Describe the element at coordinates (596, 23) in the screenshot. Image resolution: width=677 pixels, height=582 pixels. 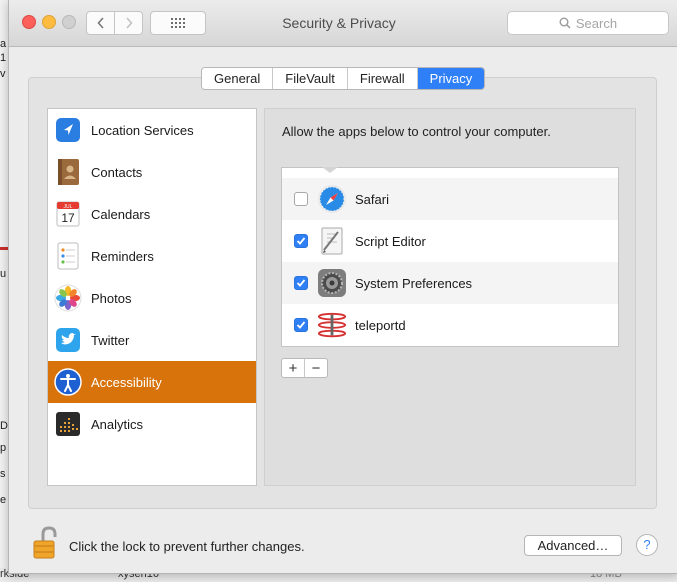
I see `search-placeholder: Search` at that location.